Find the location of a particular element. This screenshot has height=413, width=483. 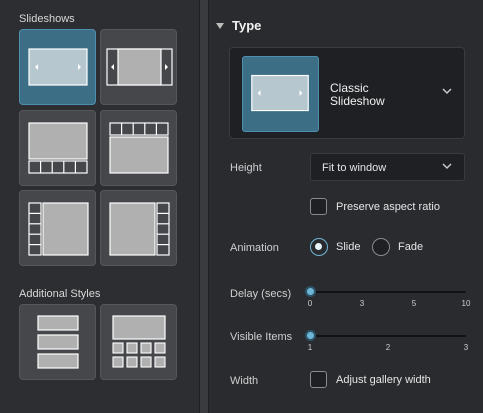

bottom-thumbnails-icon is located at coordinates (58, 148).